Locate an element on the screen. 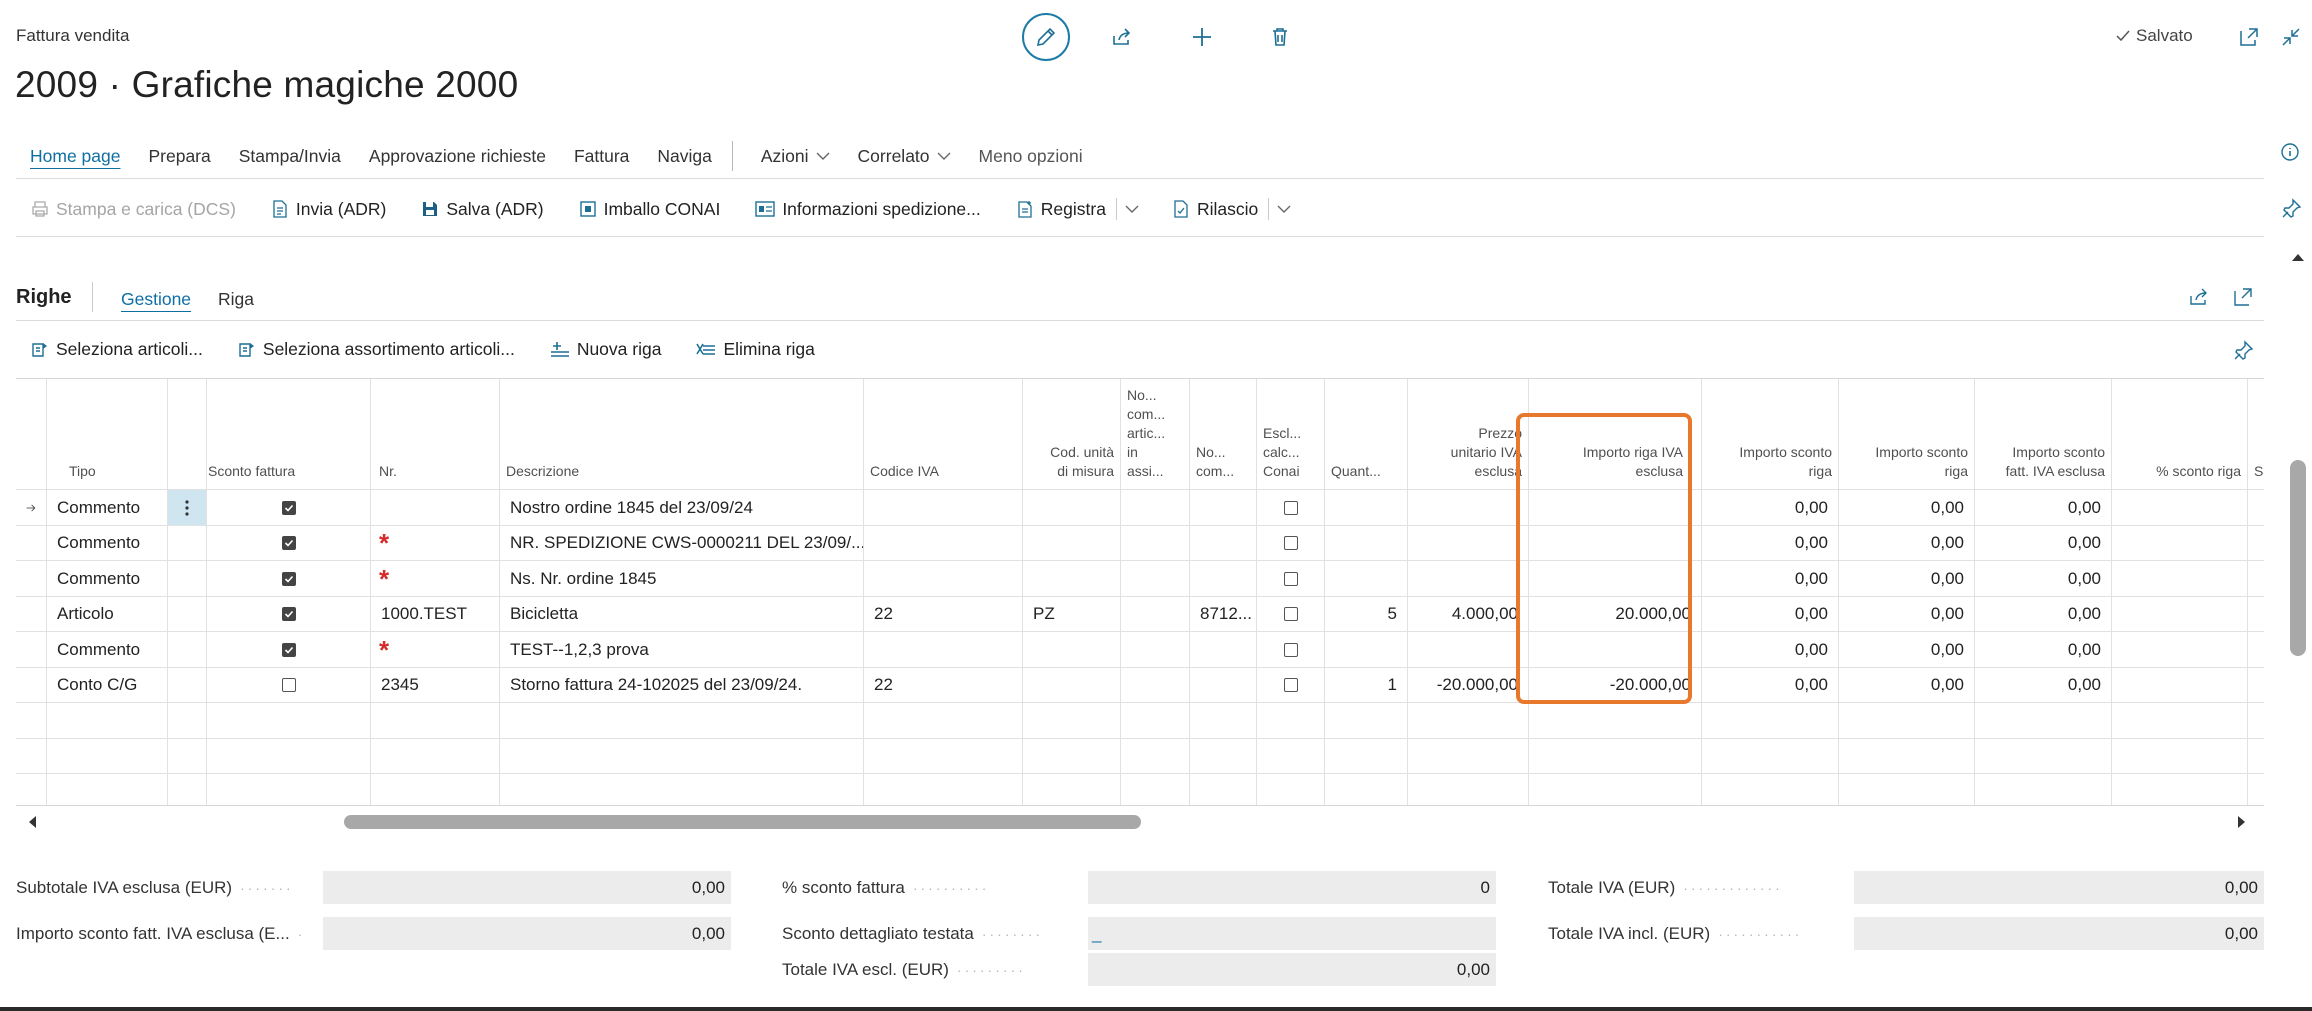  scroll-right-button is located at coordinates (2242, 822).